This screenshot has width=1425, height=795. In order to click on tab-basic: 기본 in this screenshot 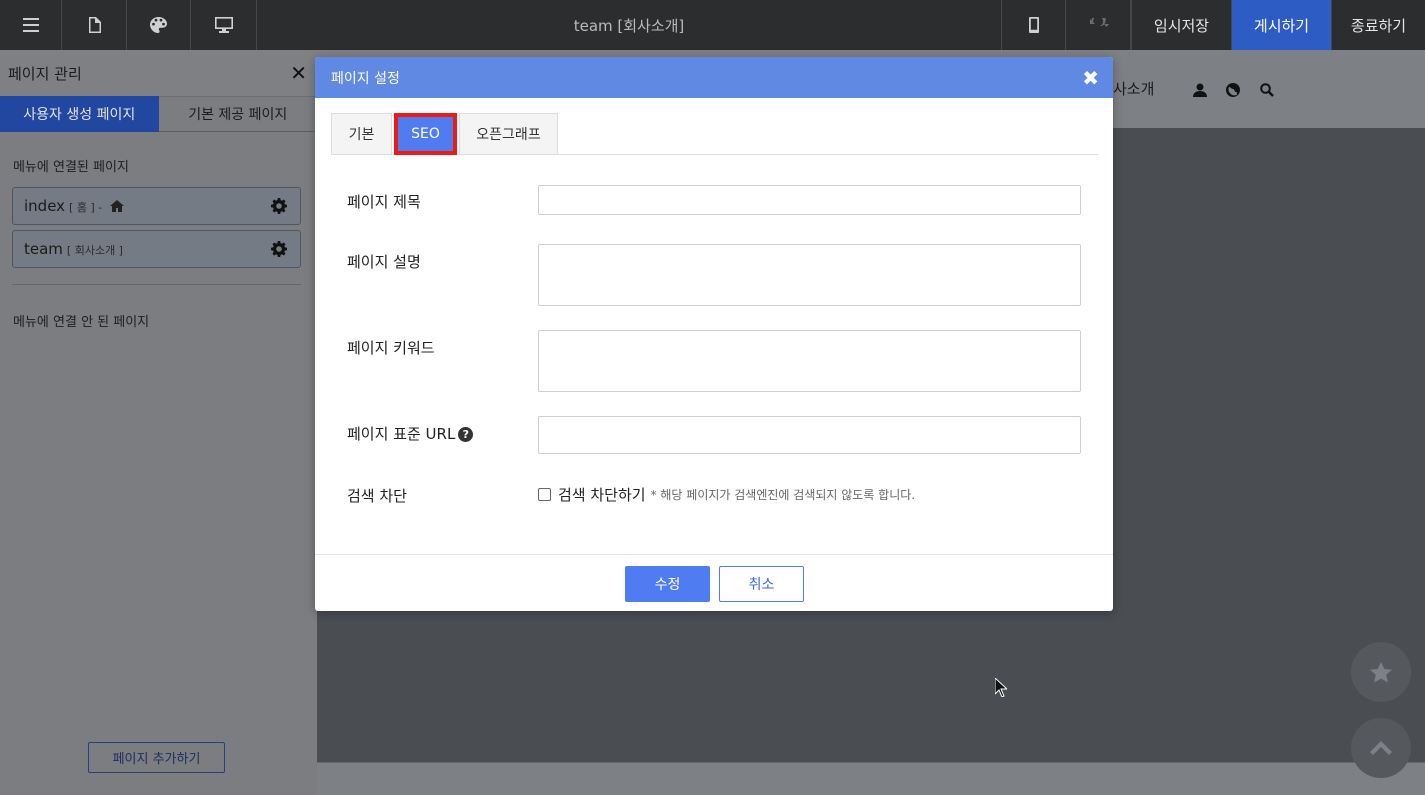, I will do `click(361, 133)`.